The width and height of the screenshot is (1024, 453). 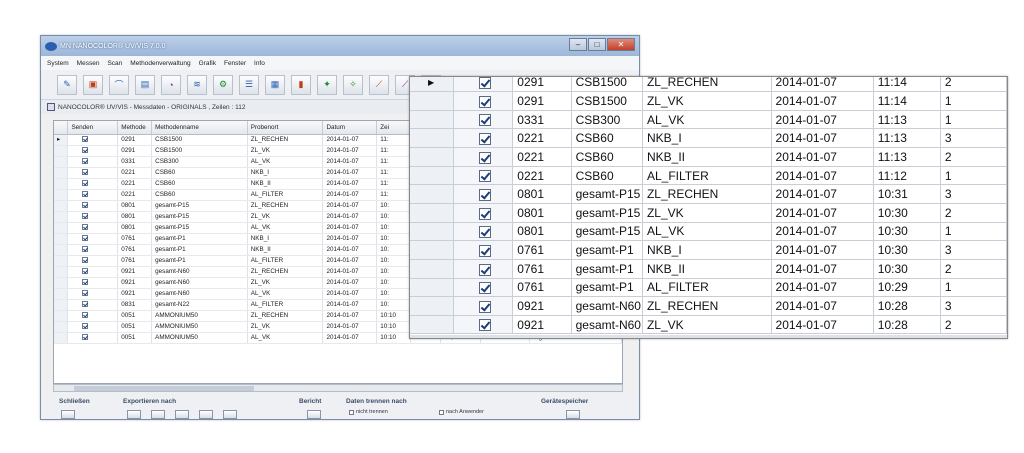 I want to click on minimize-button: –, so click(x=578, y=44).